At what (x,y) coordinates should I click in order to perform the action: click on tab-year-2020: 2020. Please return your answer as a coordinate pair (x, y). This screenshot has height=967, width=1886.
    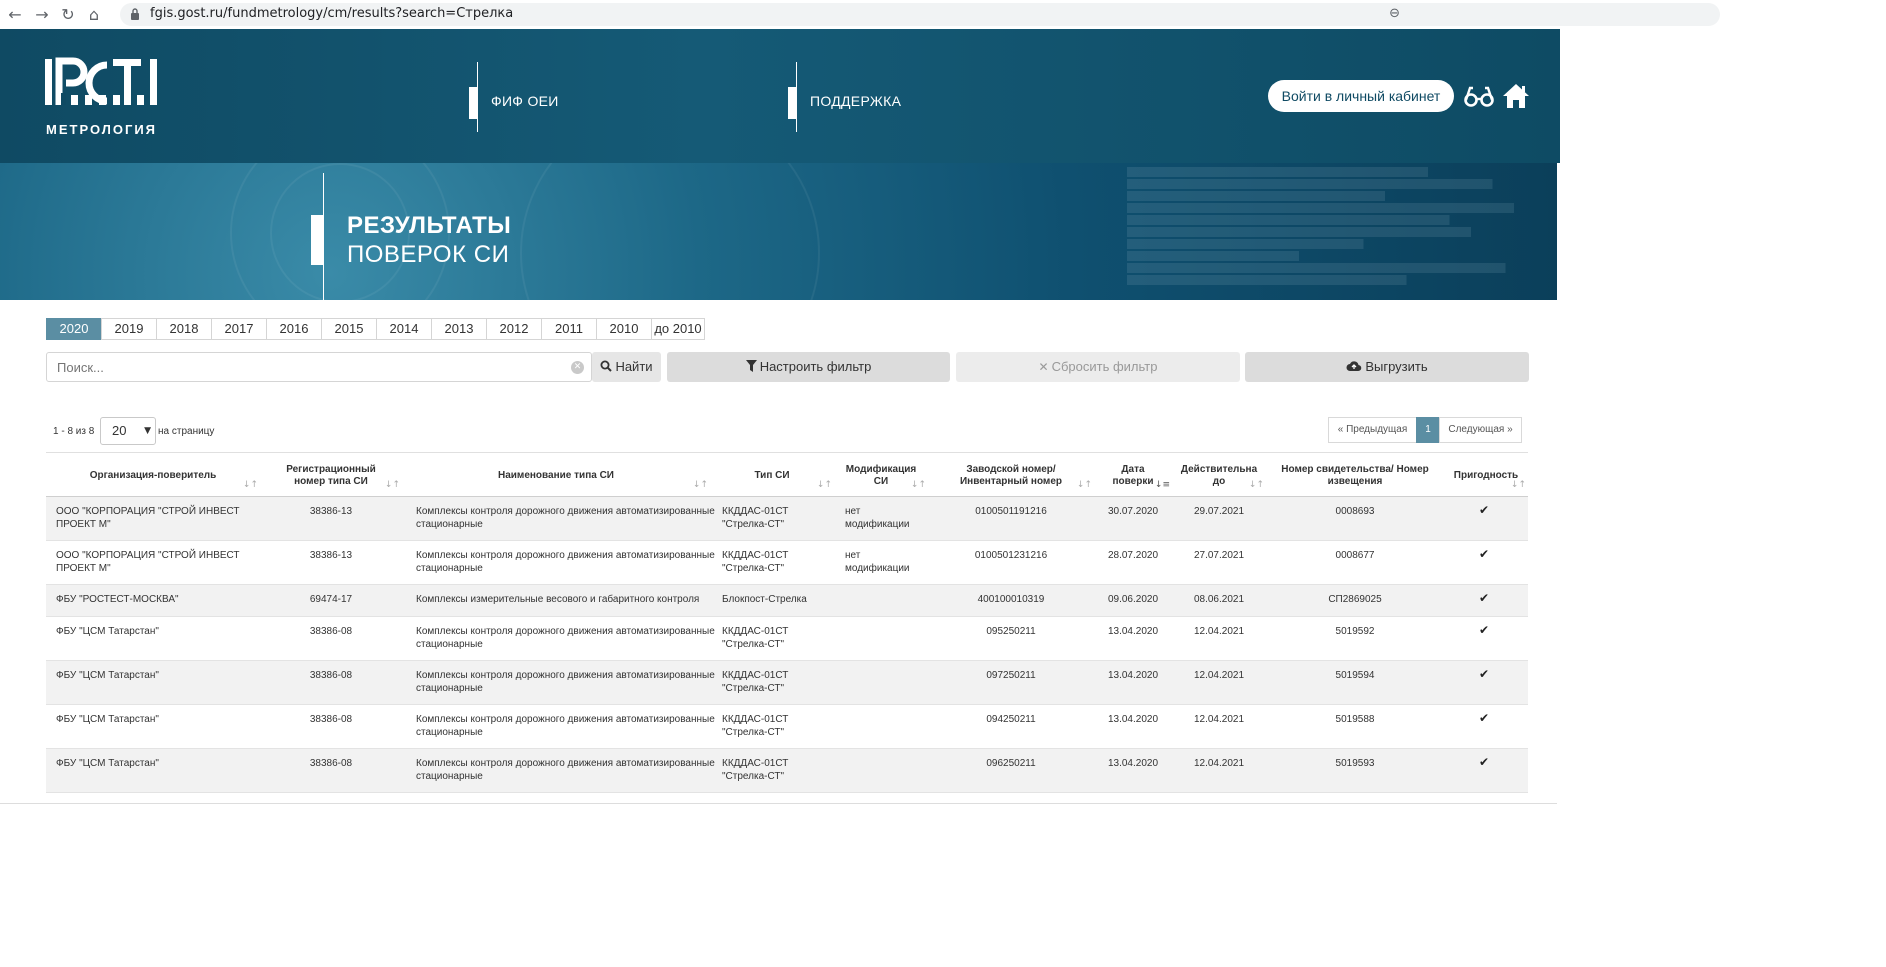
    Looking at the image, I should click on (74, 329).